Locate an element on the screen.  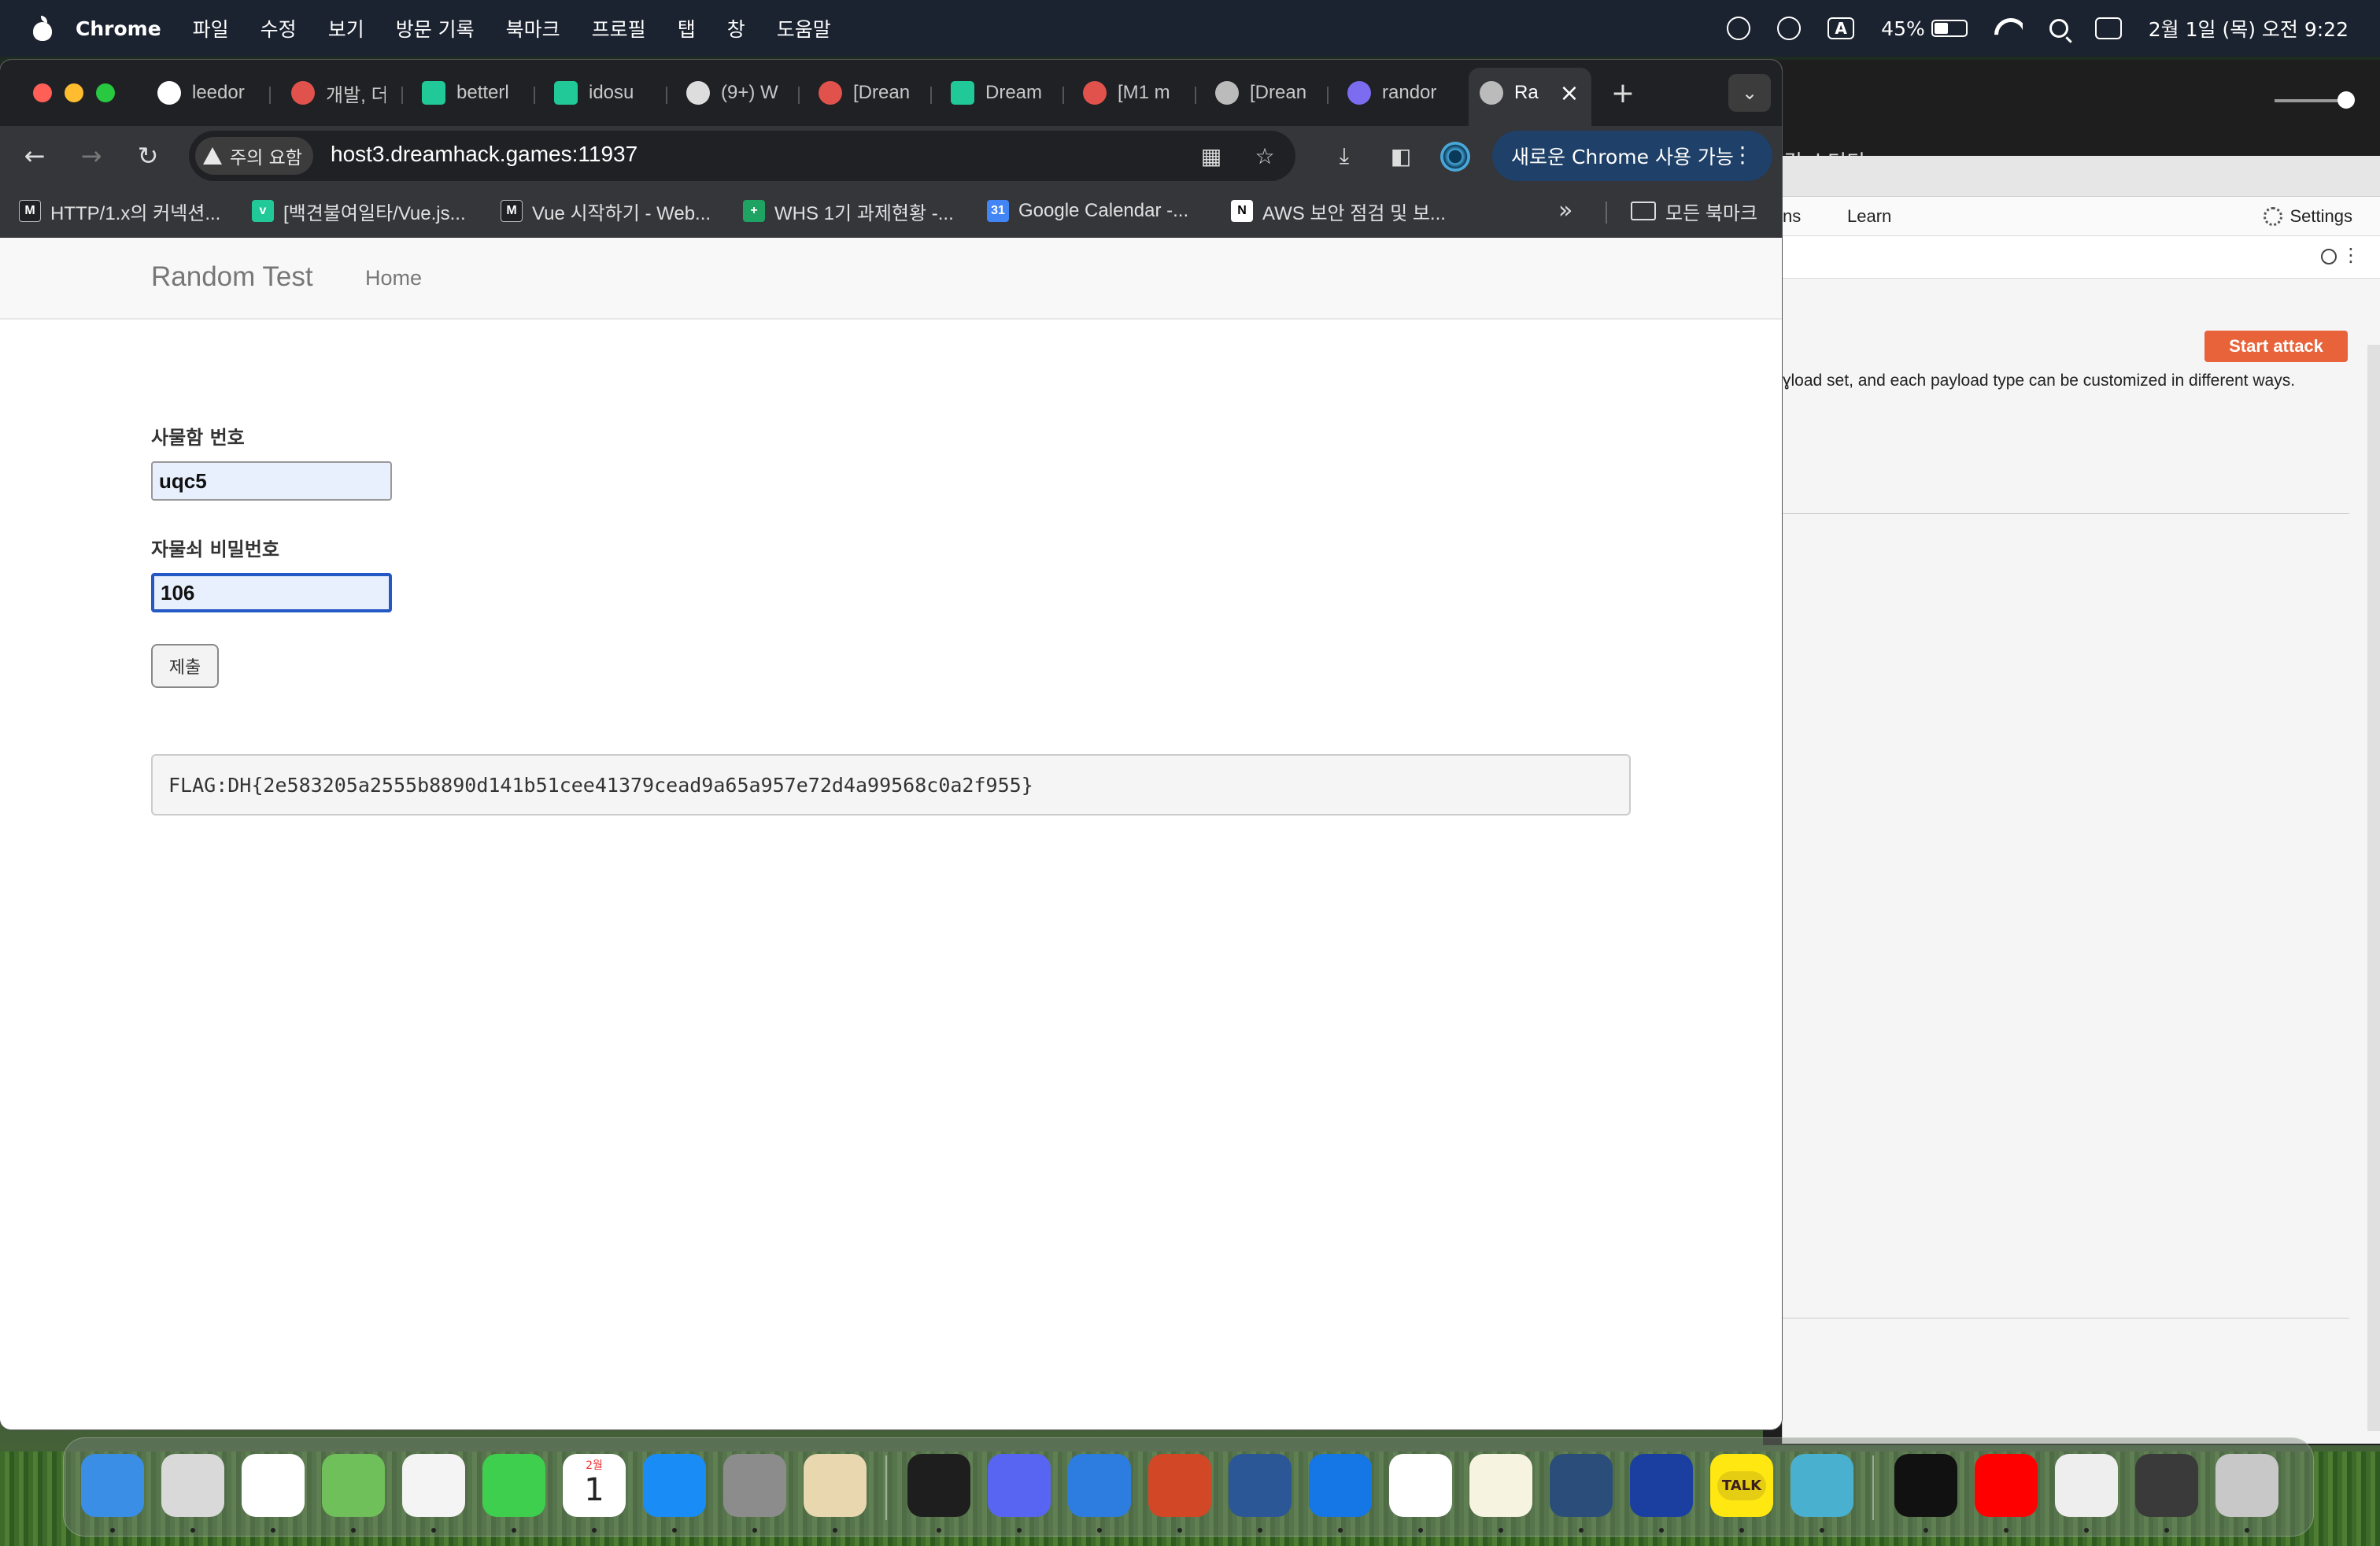
tab-search-icon: ⌄ is located at coordinates (1750, 93).